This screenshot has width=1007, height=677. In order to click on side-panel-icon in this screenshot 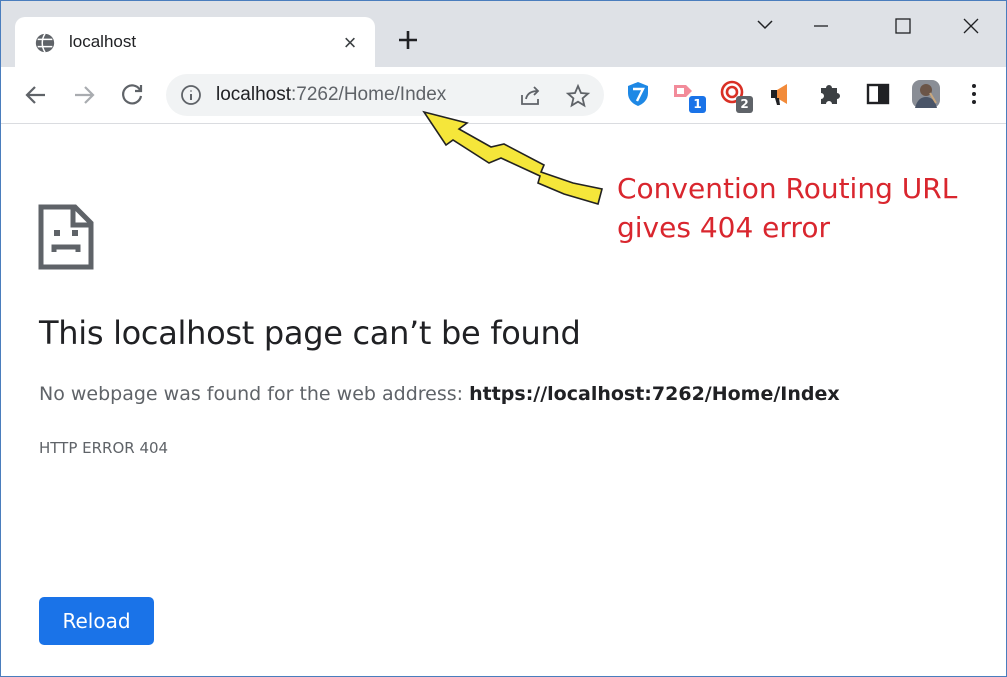, I will do `click(878, 94)`.